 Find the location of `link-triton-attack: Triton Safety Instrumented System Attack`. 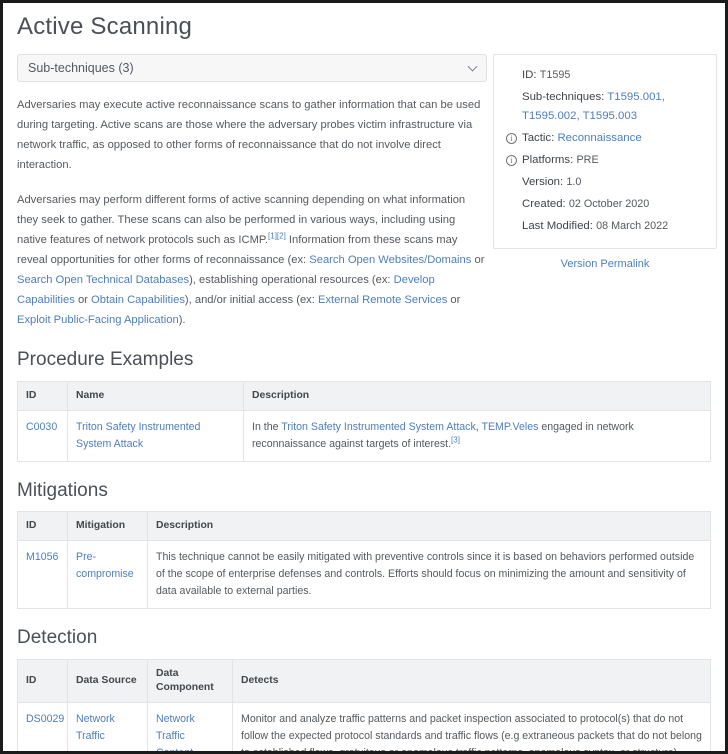

link-triton-attack: Triton Safety Instrumented System Attack is located at coordinates (378, 427).